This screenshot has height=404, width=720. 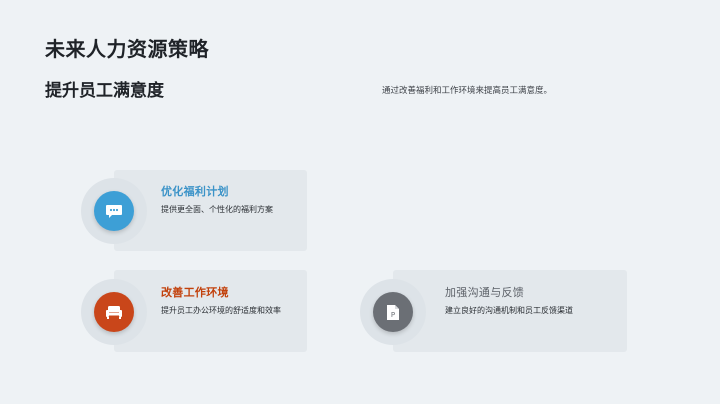 I want to click on card-environment-circle, so click(x=114, y=312).